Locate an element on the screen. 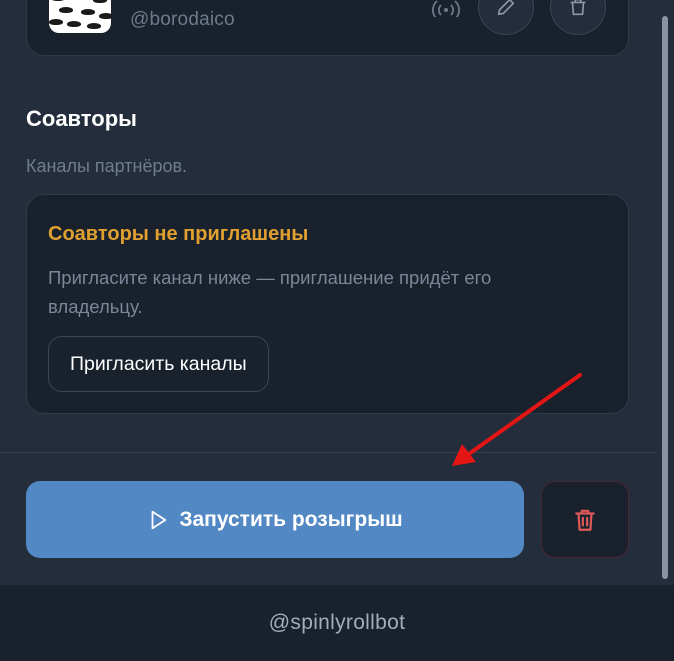 The width and height of the screenshot is (674, 661). launch-giveaway-label: Запустить розыгрыш is located at coordinates (291, 519).